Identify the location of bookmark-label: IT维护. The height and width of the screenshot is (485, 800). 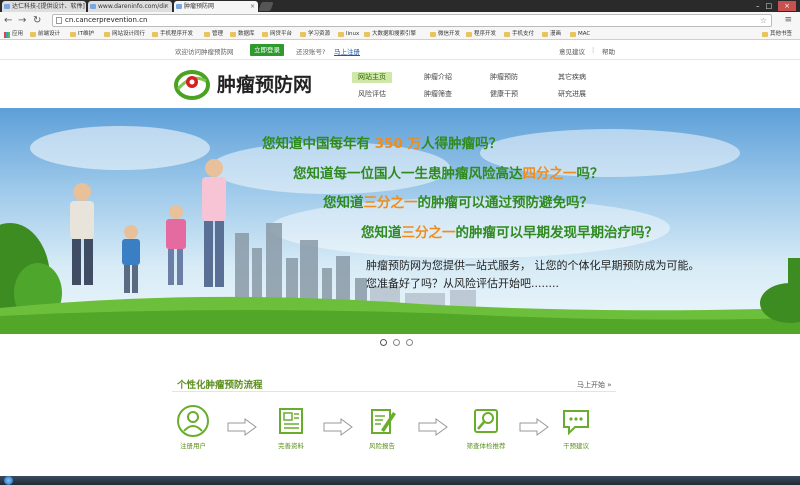
(86, 34).